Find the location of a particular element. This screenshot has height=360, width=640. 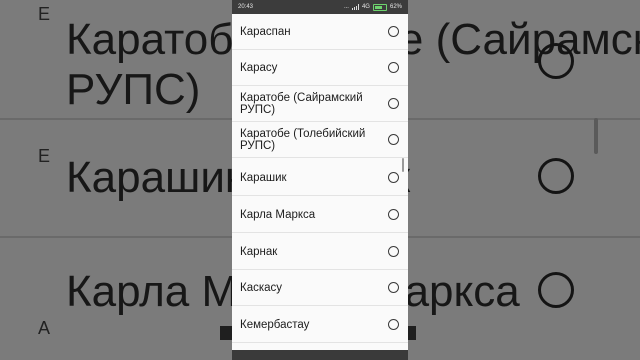

battery-level: 62% is located at coordinates (395, 7).